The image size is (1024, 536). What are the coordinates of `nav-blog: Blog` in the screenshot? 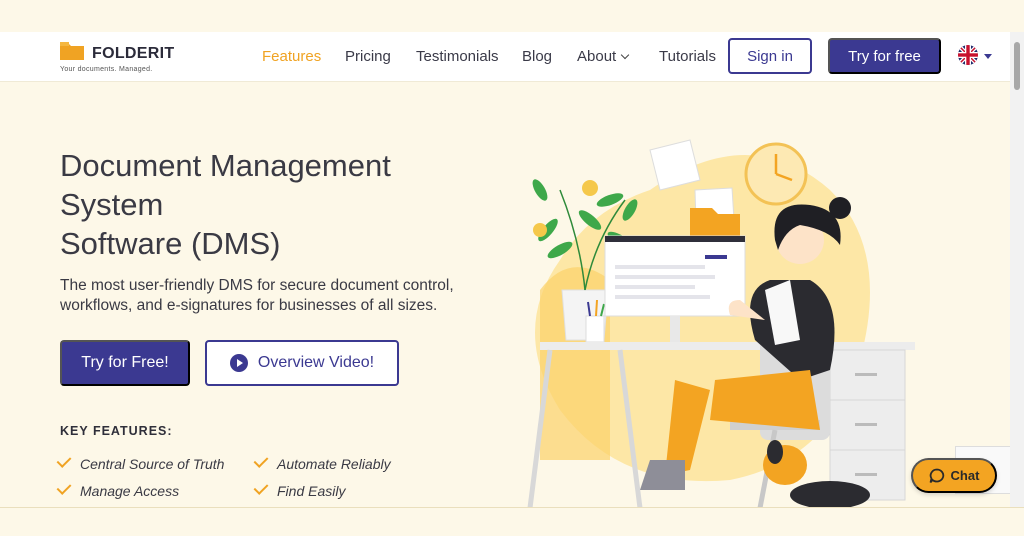 It's located at (537, 56).